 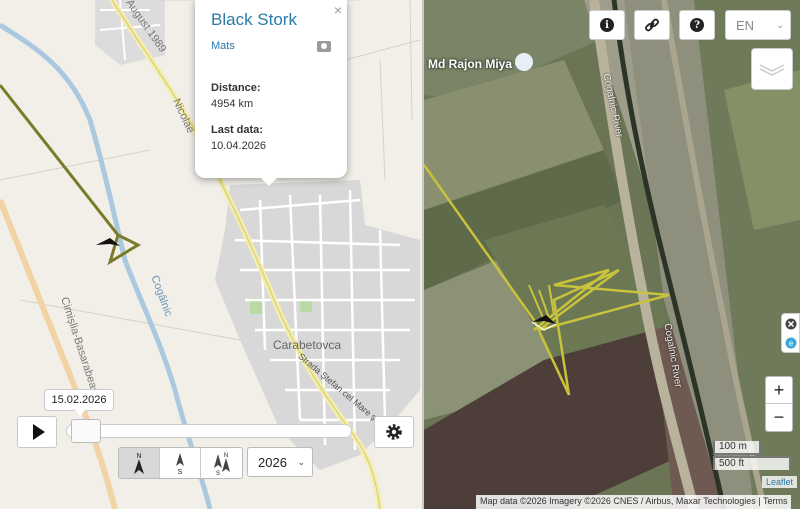 I want to click on north-south-icon: N S, so click(x=221, y=464).